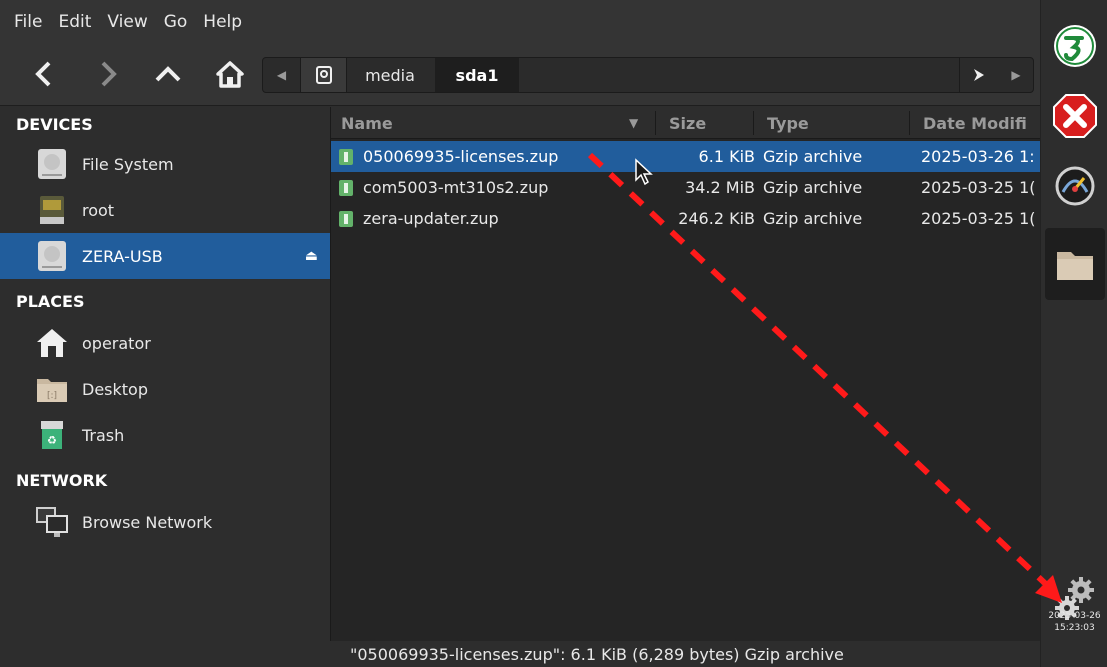  I want to click on clock-time: 15:23:03, so click(1074, 628).